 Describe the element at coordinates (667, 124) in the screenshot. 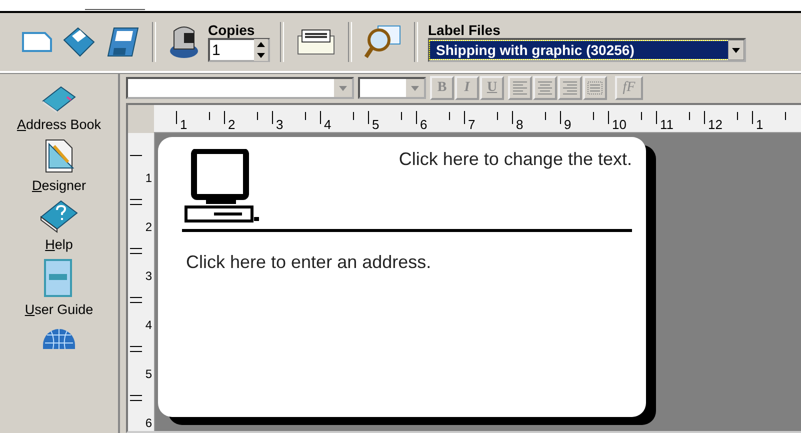

I see `ruler-number: 11` at that location.